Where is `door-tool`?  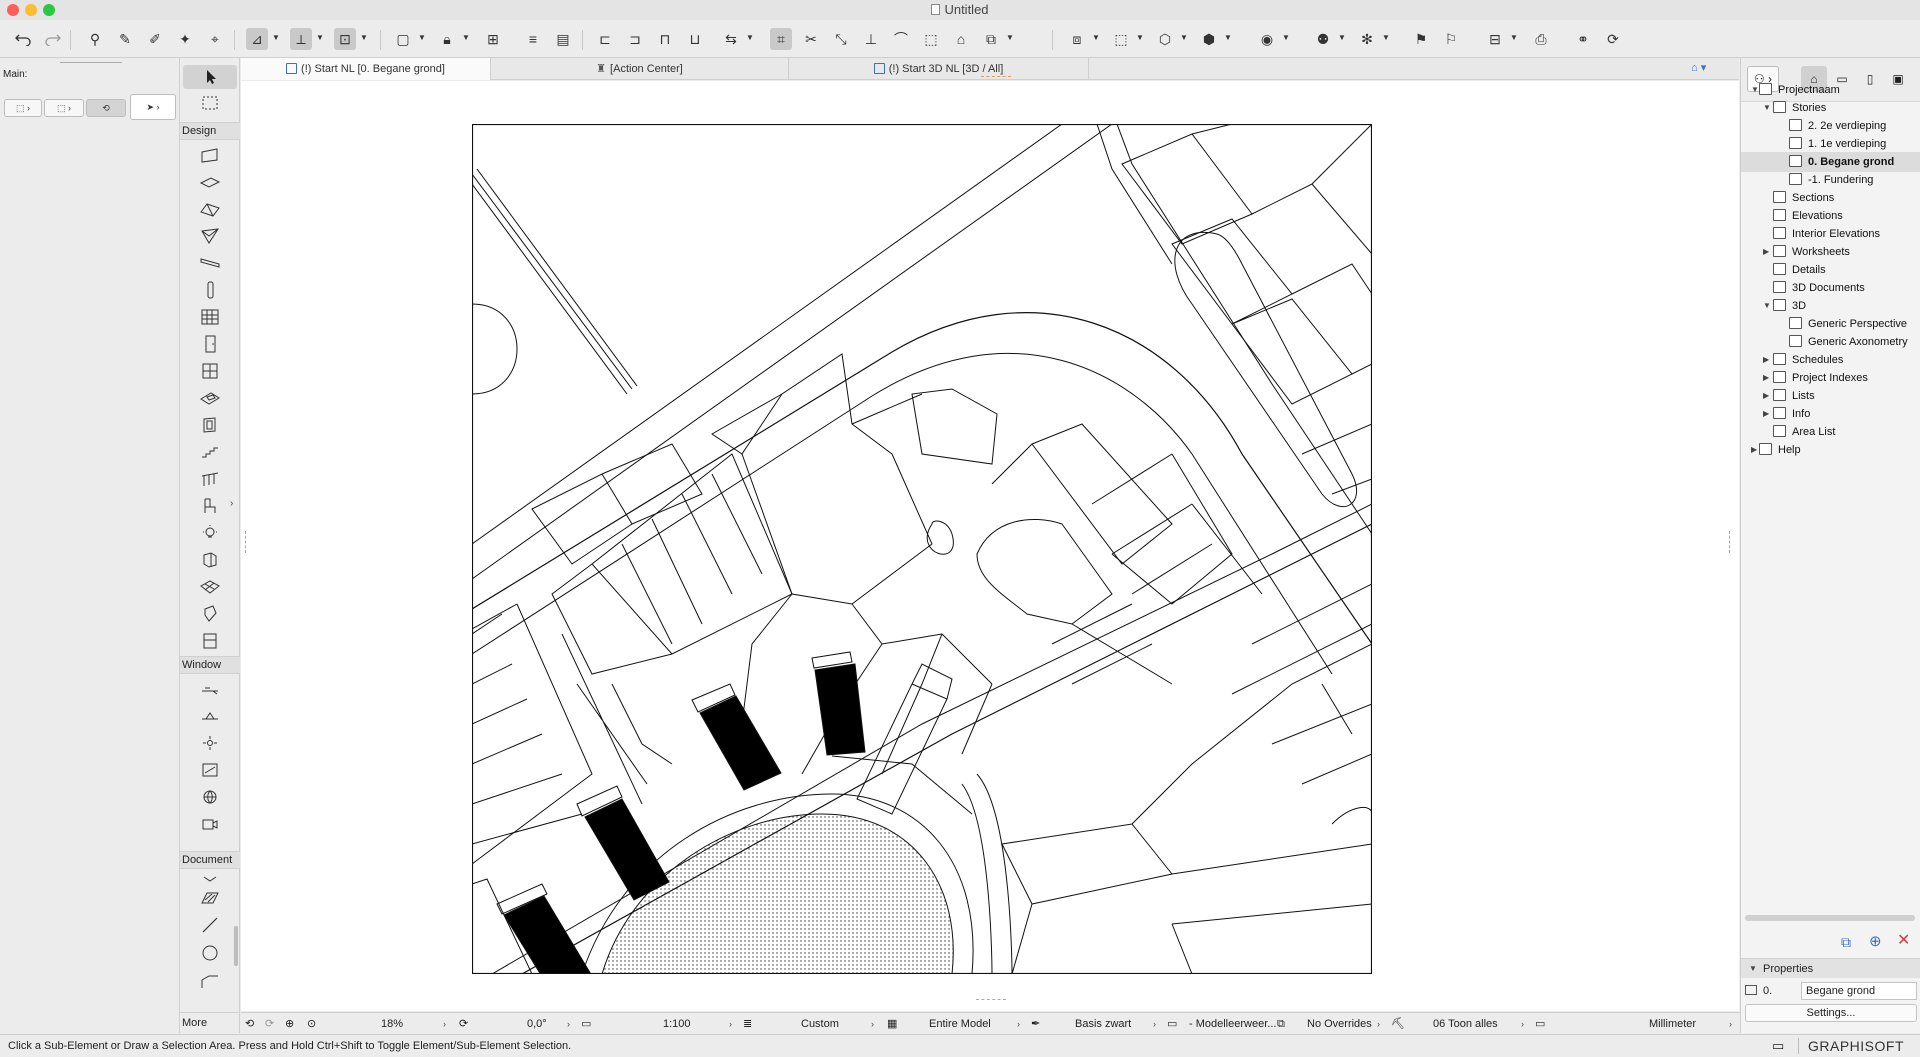 door-tool is located at coordinates (210, 344).